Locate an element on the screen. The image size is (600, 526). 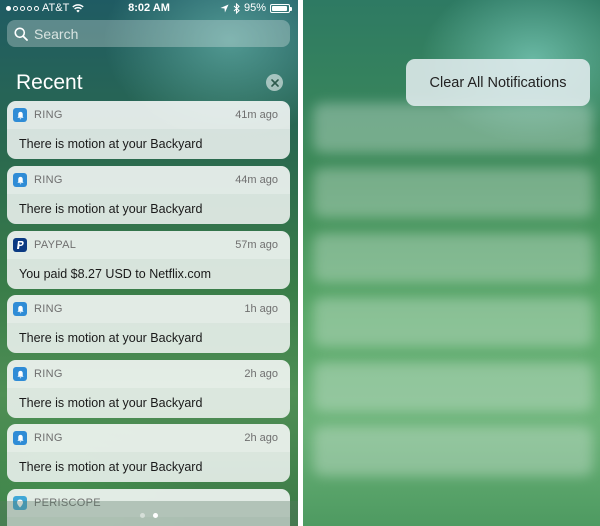
location-arrow-icon is located at coordinates (224, 8).